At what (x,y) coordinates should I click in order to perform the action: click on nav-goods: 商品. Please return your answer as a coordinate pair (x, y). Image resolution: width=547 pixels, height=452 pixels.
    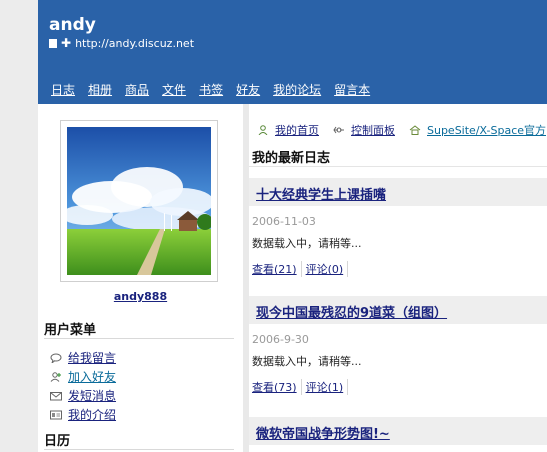
    Looking at the image, I should click on (137, 89).